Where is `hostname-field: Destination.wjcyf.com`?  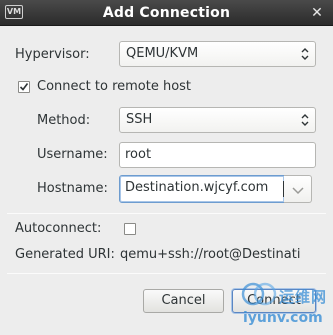
hostname-field: Destination.wjcyf.com is located at coordinates (202, 189).